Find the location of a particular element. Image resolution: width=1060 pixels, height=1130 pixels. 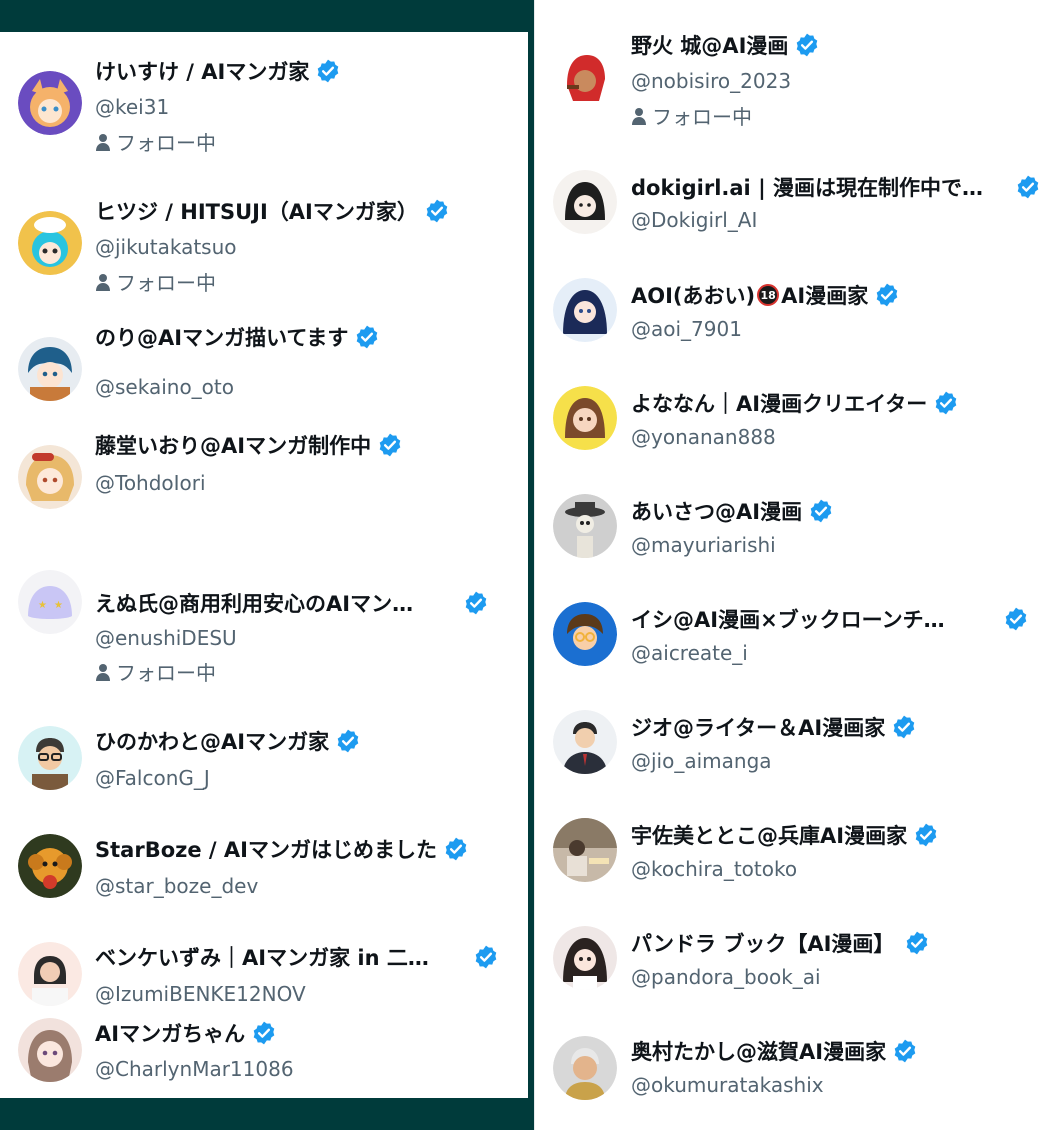

dark-hair-girl-avatar is located at coordinates (585, 958).